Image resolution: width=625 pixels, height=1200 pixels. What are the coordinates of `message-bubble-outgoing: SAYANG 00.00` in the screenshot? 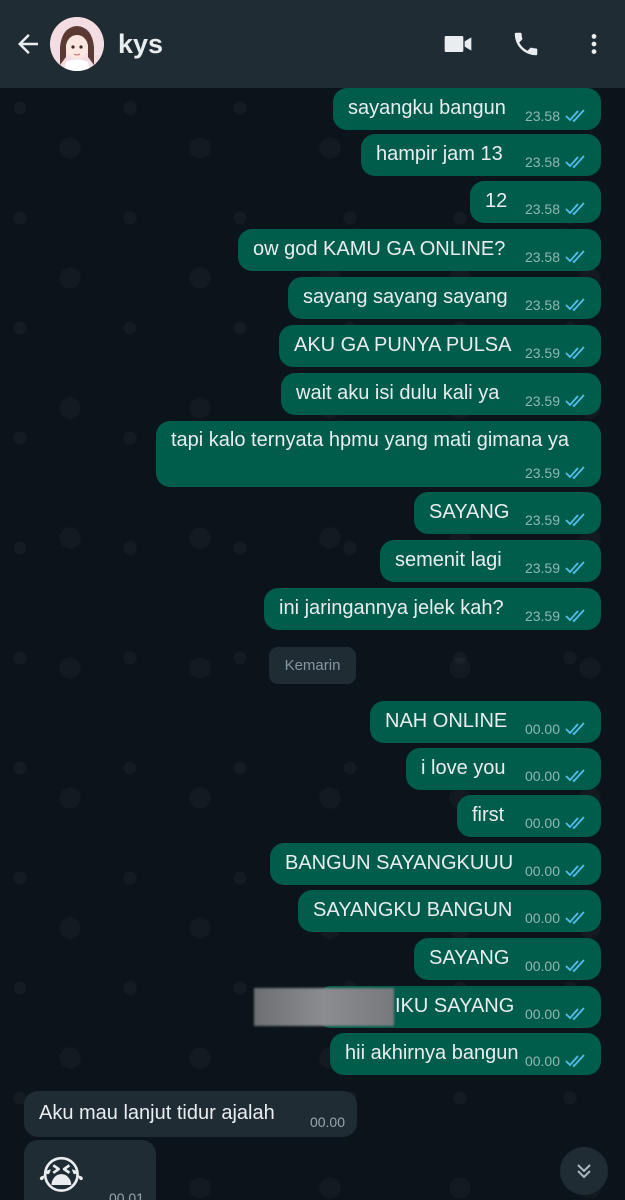 It's located at (507, 959).